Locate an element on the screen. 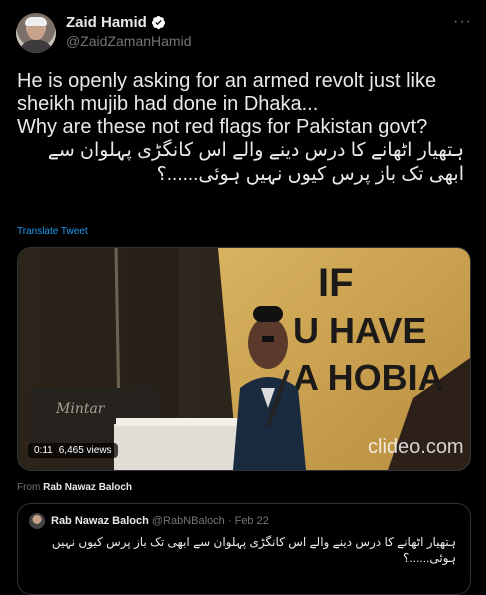 This screenshot has height=595, width=486. video-views: 6,465 views is located at coordinates (85, 450).